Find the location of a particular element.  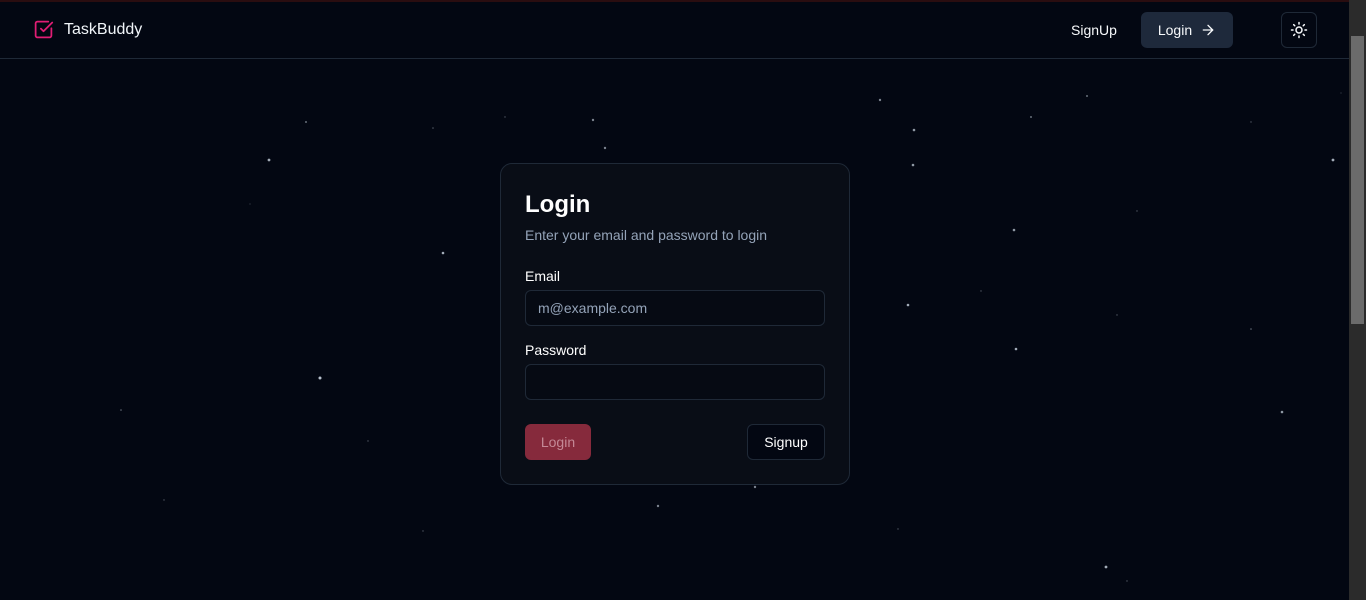

theme-toggle-button is located at coordinates (1299, 30).